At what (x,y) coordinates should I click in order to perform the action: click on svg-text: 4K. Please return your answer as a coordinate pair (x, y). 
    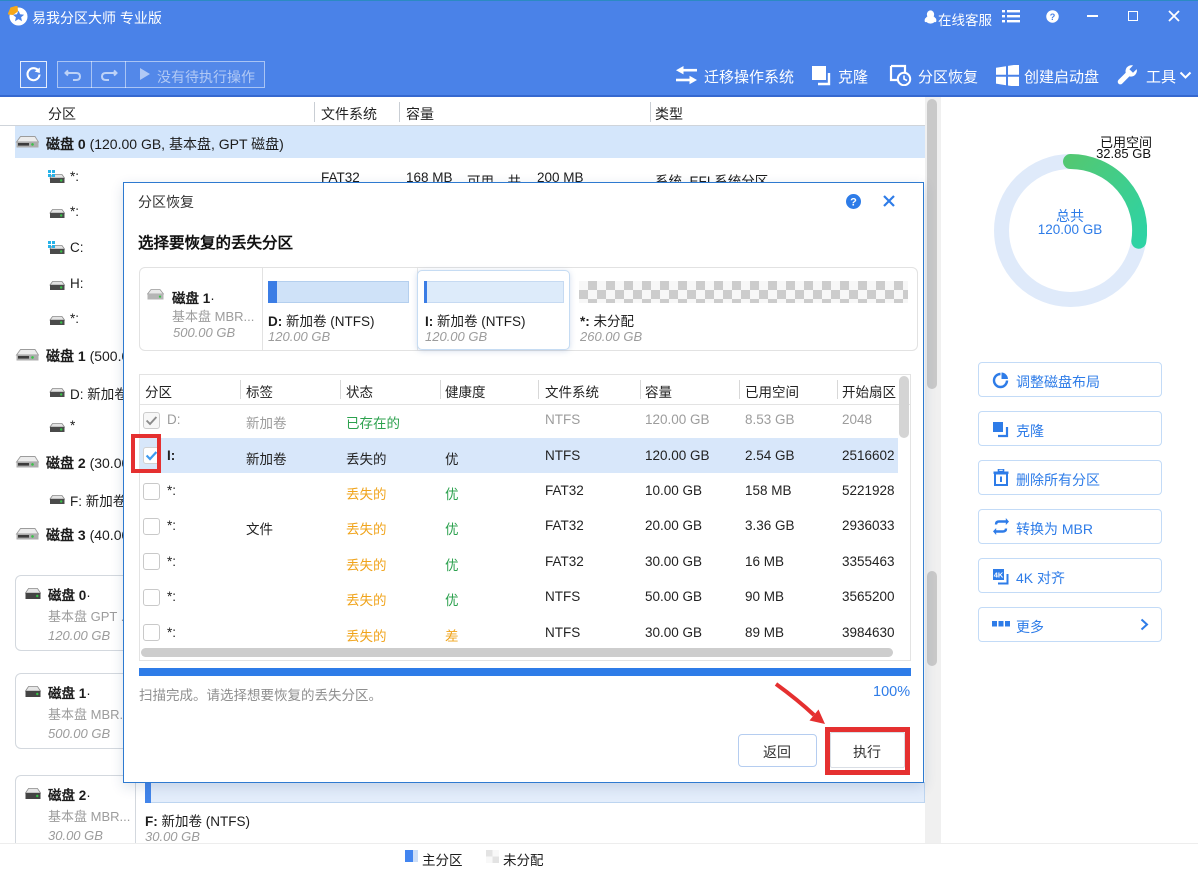
    Looking at the image, I should click on (999, 575).